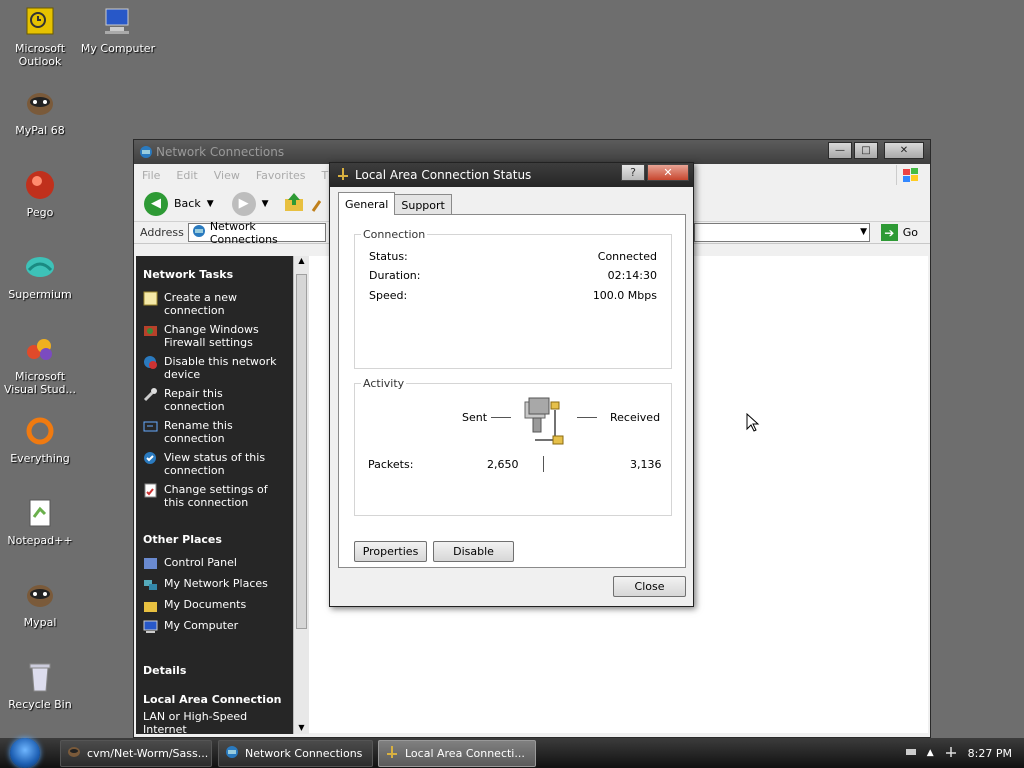  I want to click on help-button: ?, so click(633, 172).